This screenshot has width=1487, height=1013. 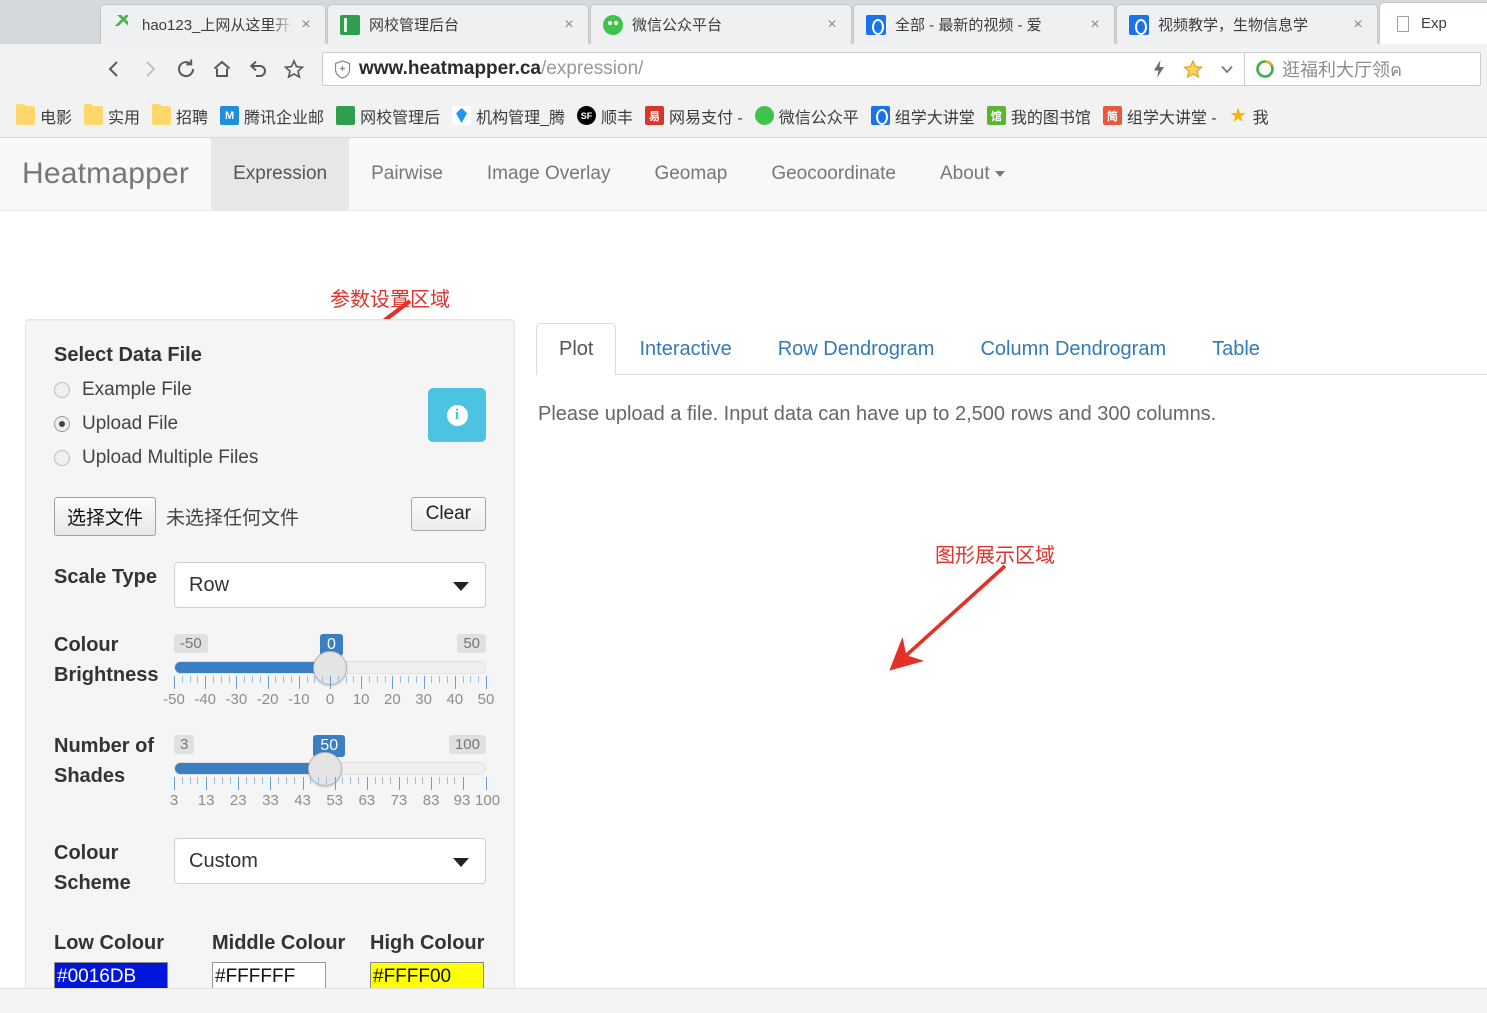 I want to click on tick-label: 53, so click(x=335, y=800).